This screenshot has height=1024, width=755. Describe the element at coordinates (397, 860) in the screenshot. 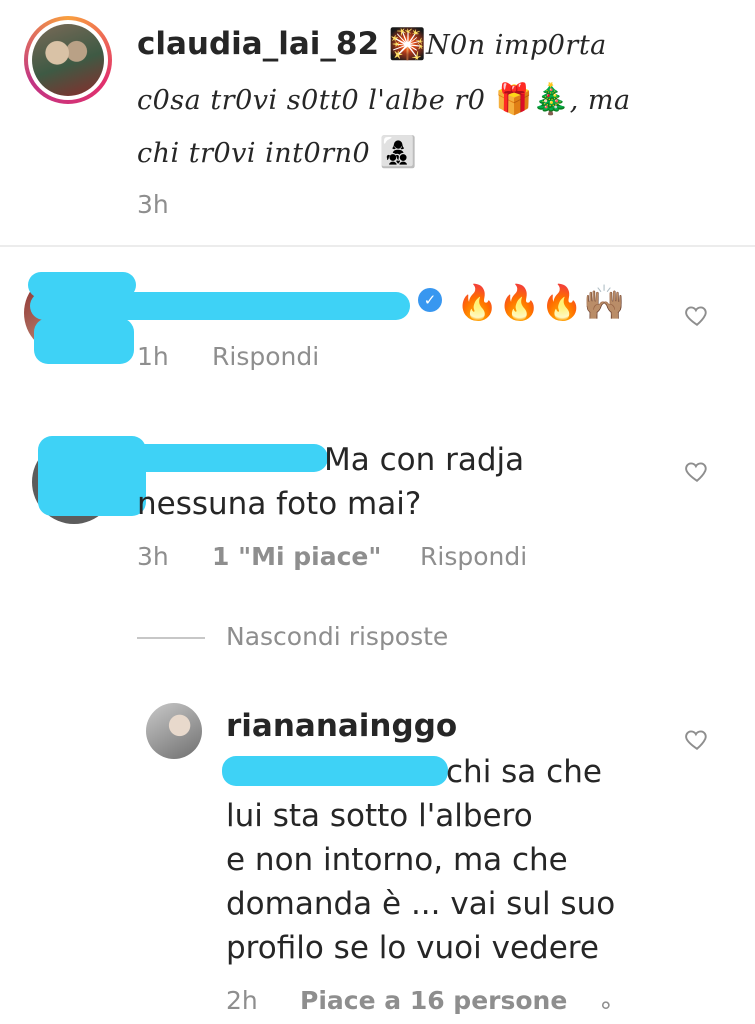

I see `reply-line-3: e non intorno, ma che` at that location.